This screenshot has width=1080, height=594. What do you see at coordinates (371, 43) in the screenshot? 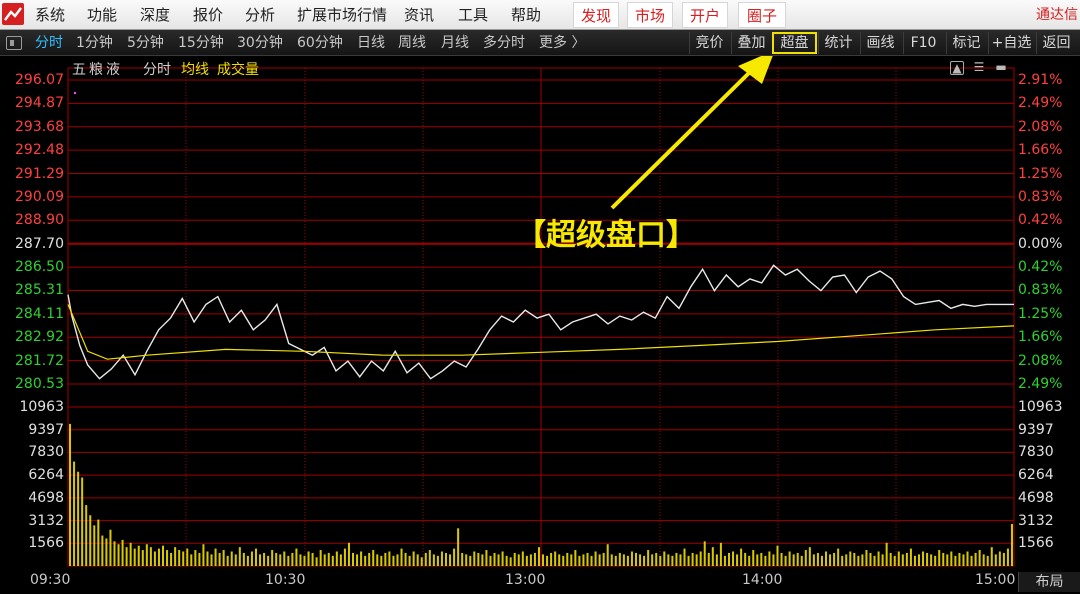
I see `period-tab-daily: 日线` at bounding box center [371, 43].